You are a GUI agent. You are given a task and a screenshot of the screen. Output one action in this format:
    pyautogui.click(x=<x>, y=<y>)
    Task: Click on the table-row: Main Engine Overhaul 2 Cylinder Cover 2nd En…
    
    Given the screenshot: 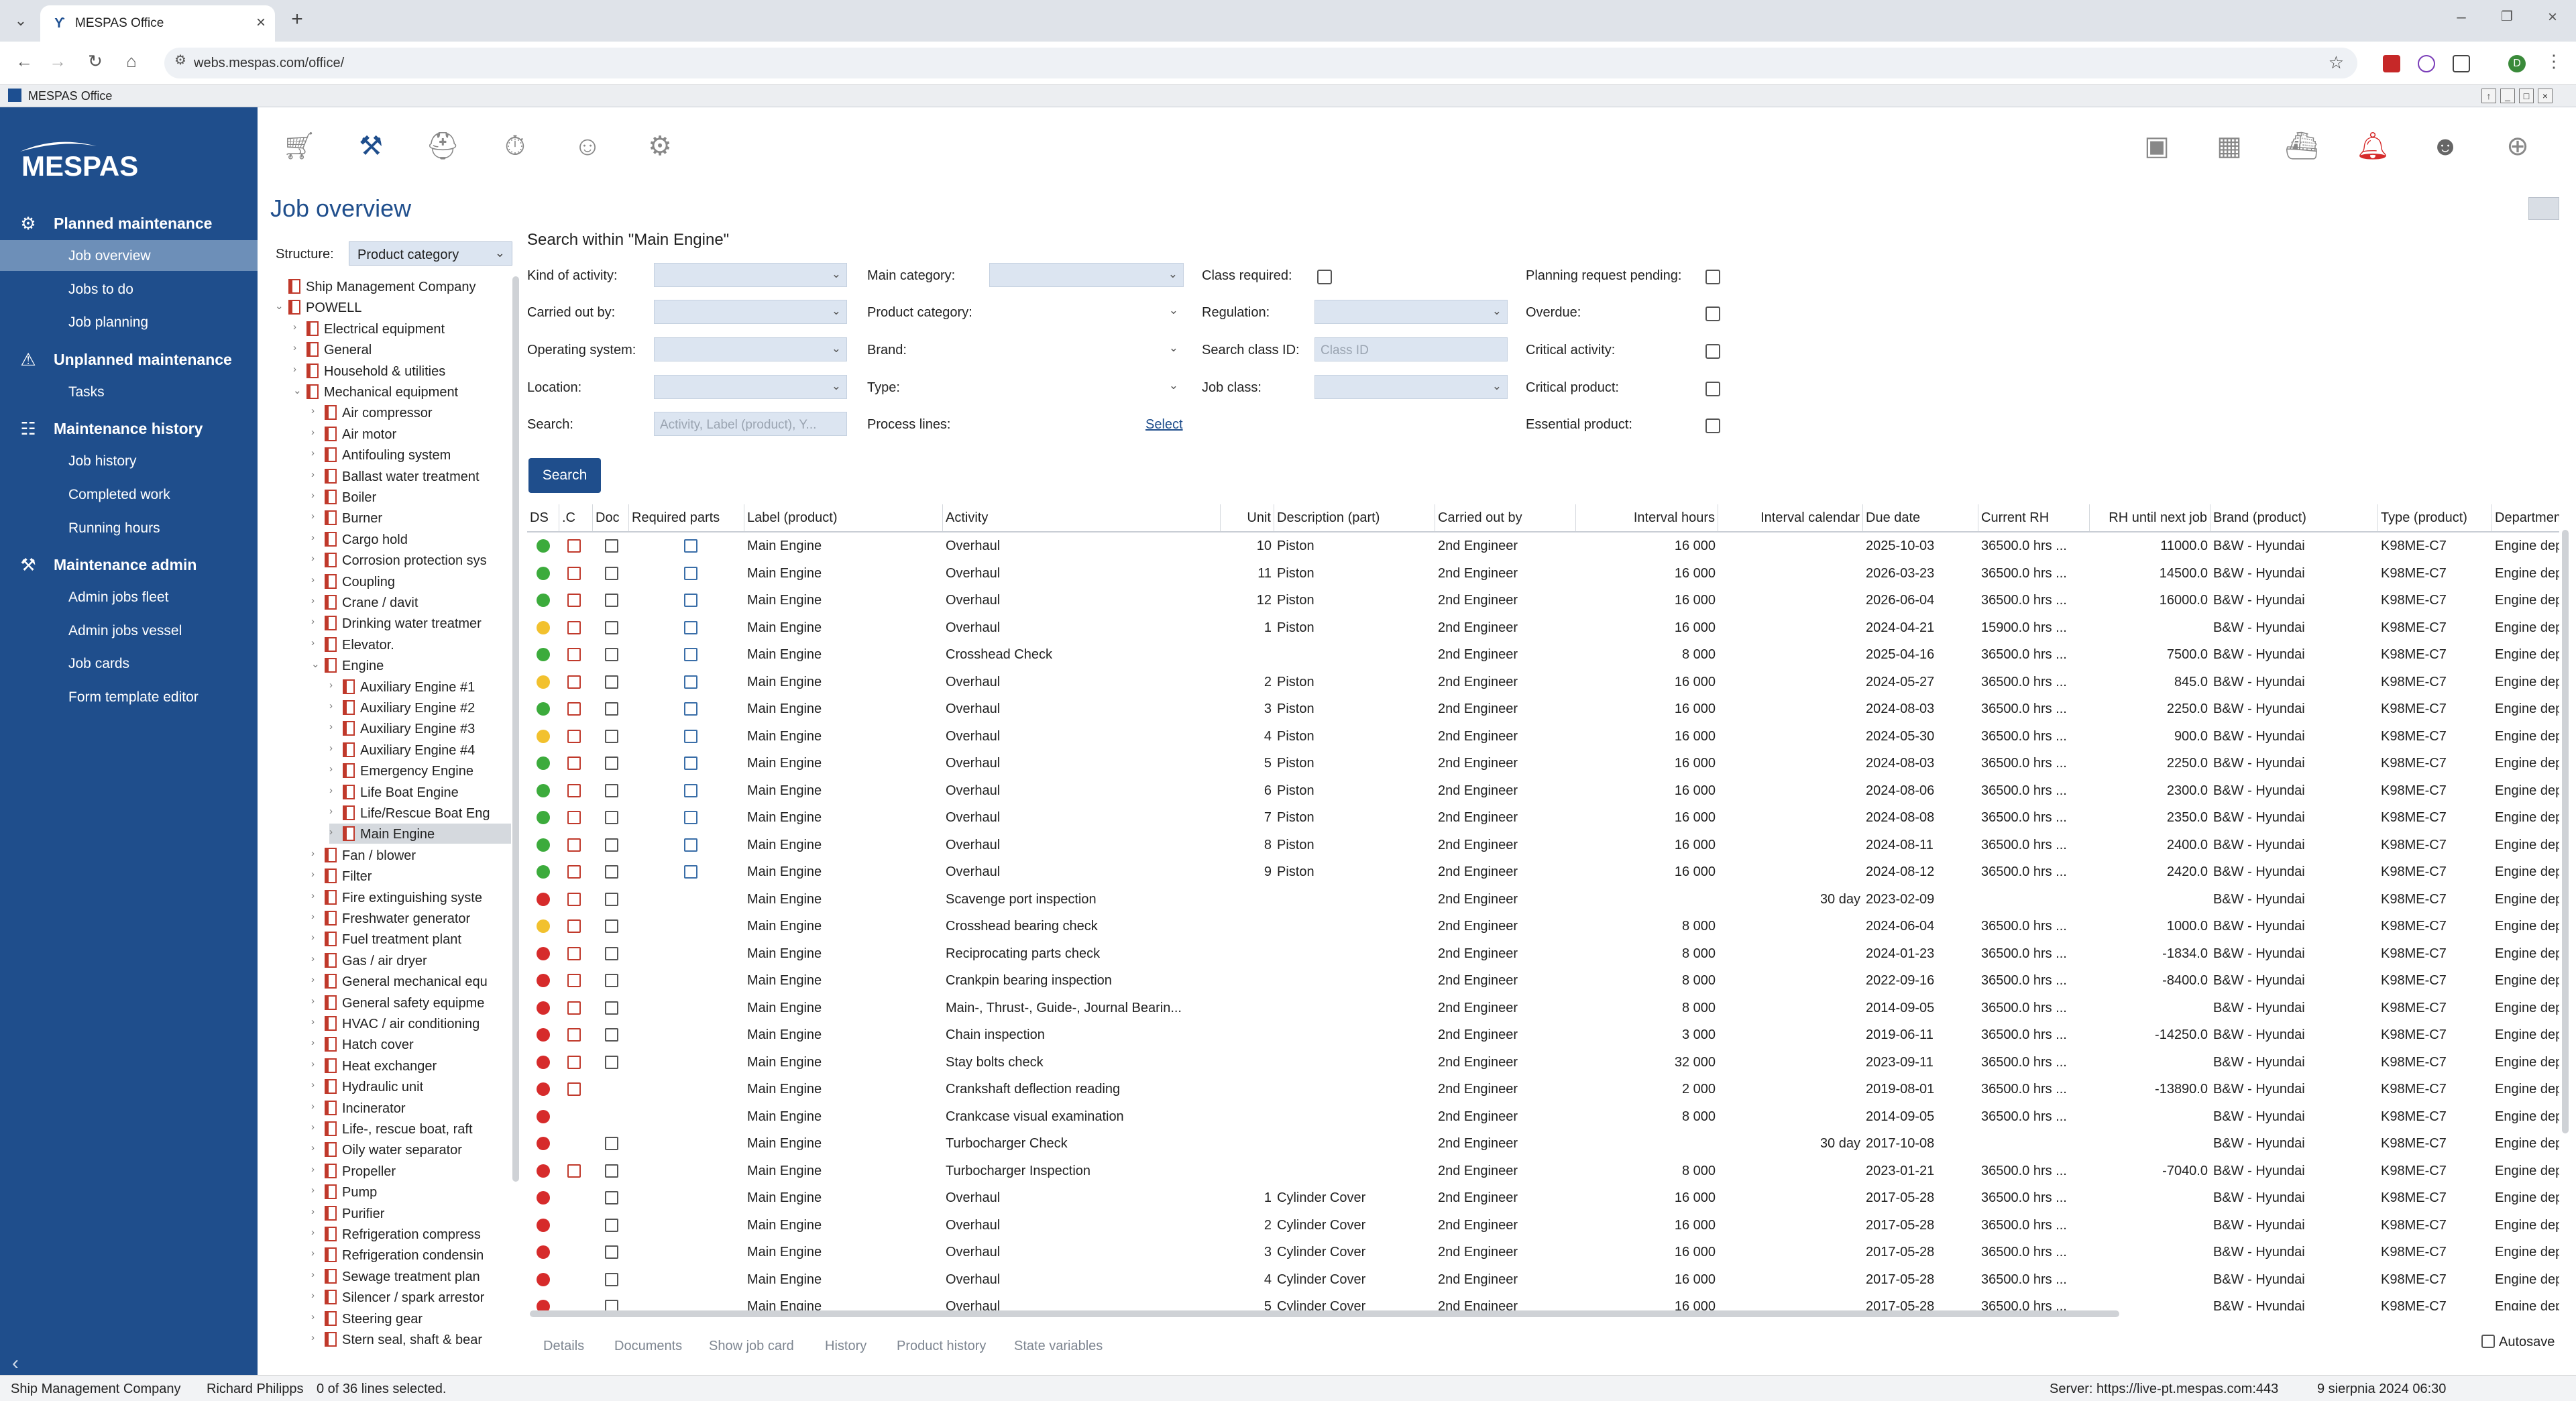 What is the action you would take?
    pyautogui.click(x=1543, y=1225)
    